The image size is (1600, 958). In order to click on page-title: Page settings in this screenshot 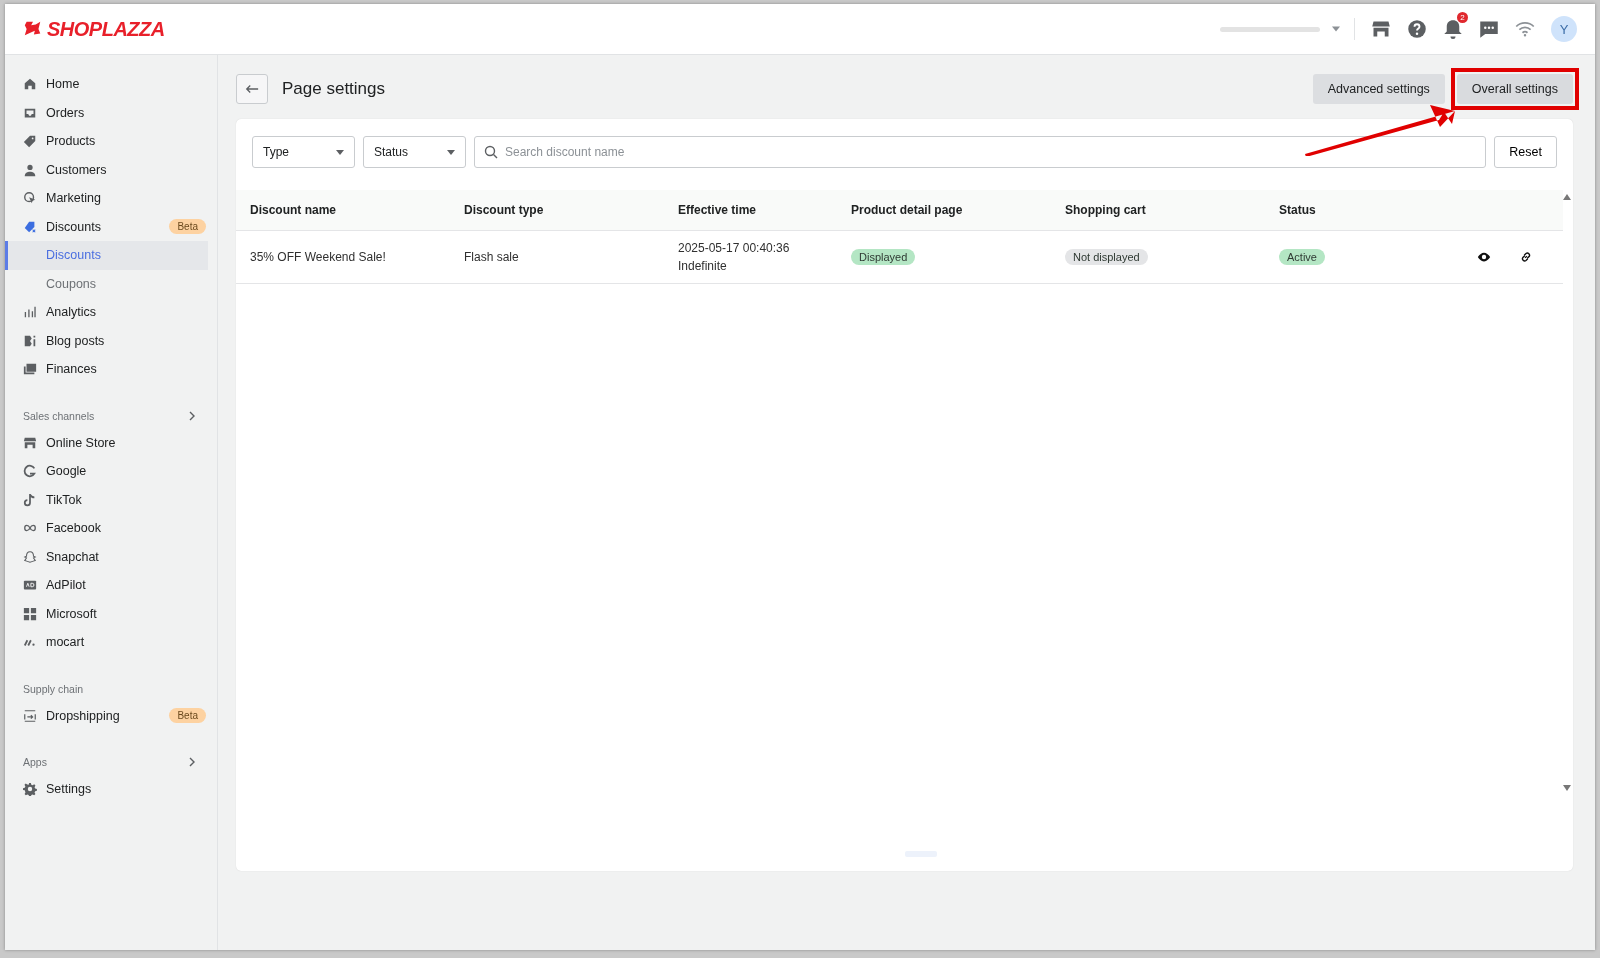, I will do `click(333, 89)`.